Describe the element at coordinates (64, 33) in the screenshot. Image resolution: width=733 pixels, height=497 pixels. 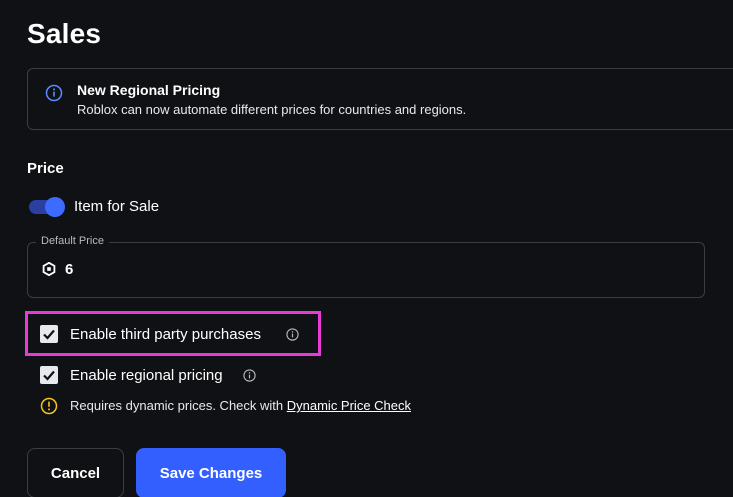
I see `page-title: Sales` at that location.